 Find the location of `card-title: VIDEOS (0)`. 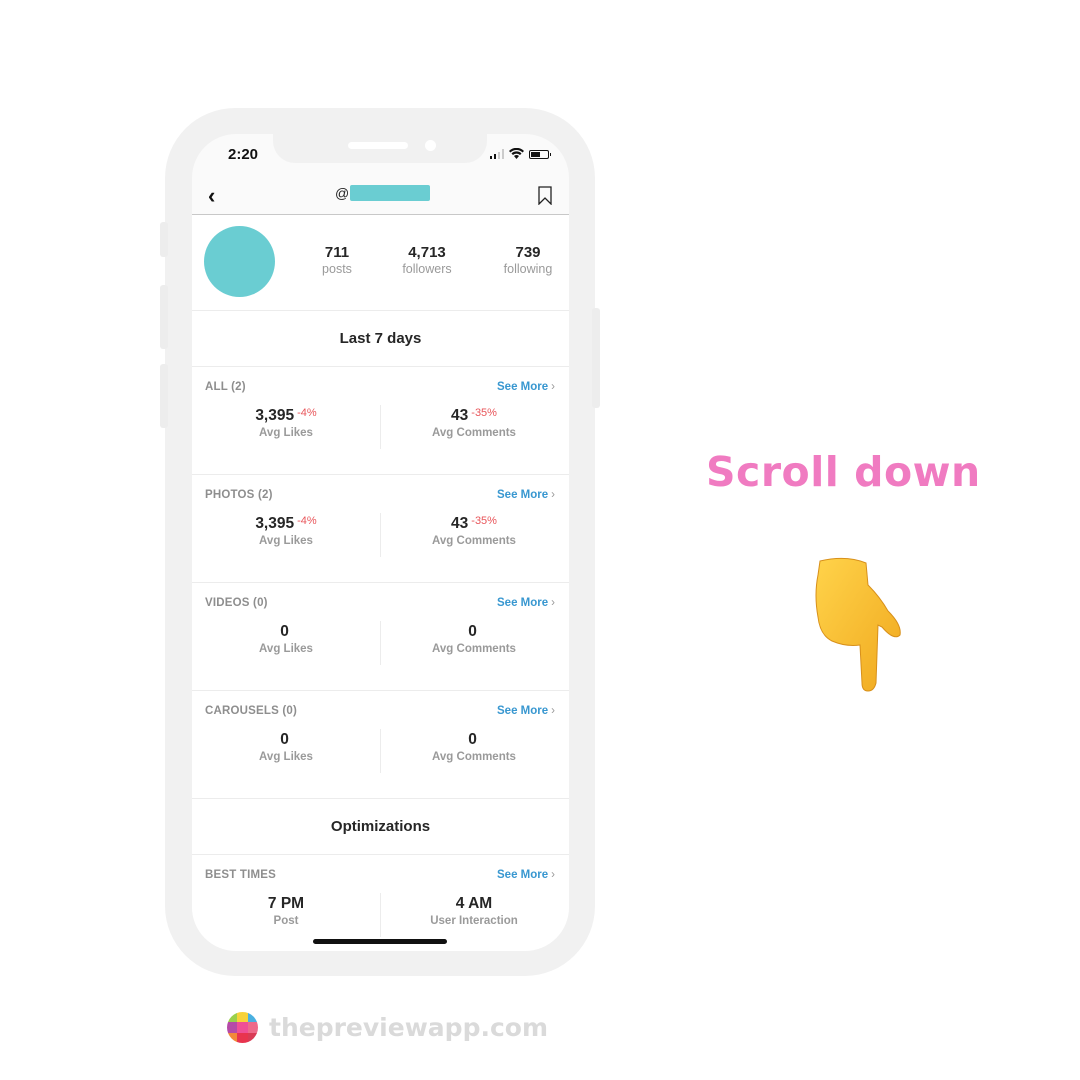

card-title: VIDEOS (0) is located at coordinates (236, 603).